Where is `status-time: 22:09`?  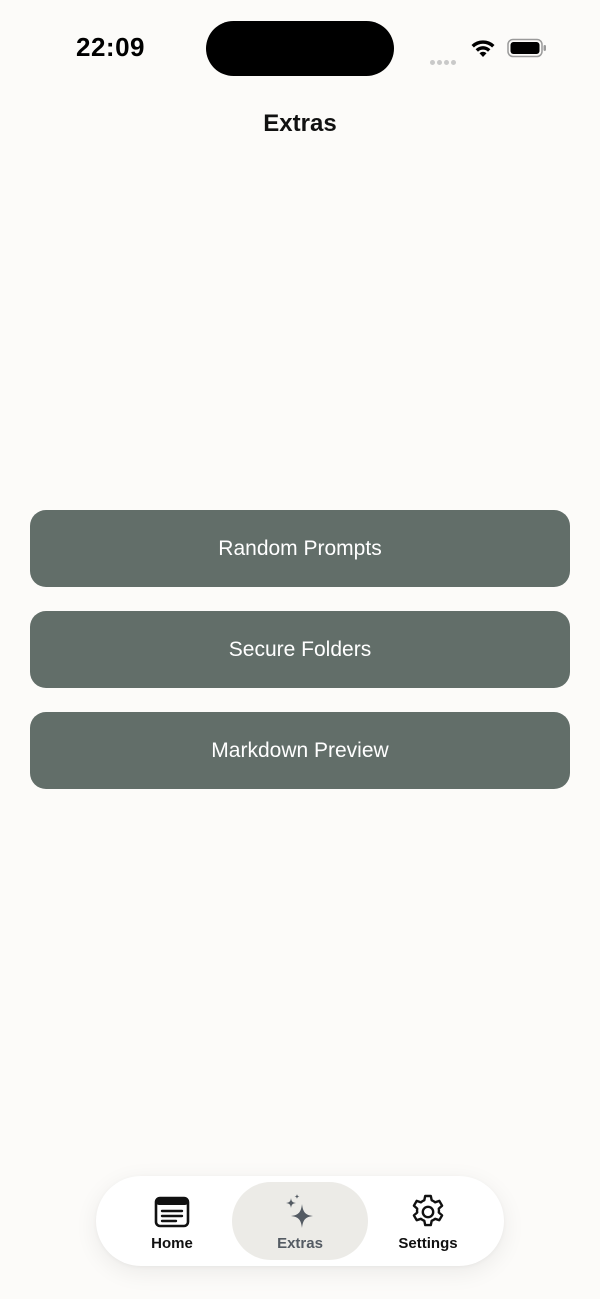
status-time: 22:09 is located at coordinates (110, 47).